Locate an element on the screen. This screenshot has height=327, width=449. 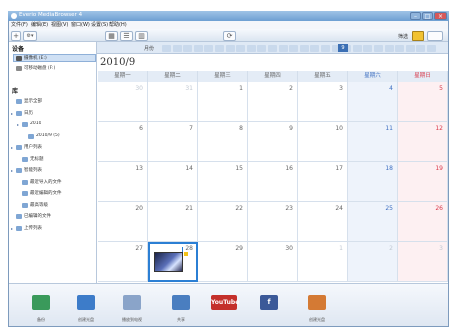
calendar-day-cell: 16 is located at coordinates (273, 182).